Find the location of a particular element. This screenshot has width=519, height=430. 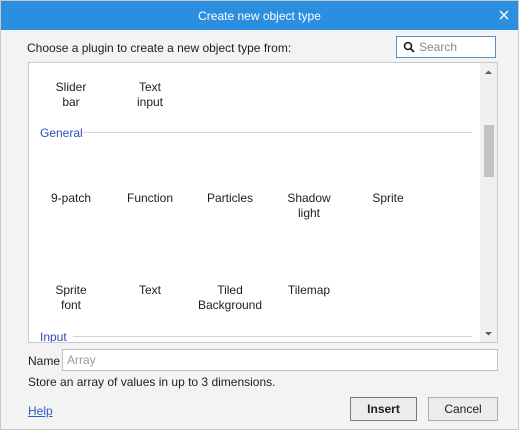

plugin-item-function: Function is located at coordinates (150, 198).